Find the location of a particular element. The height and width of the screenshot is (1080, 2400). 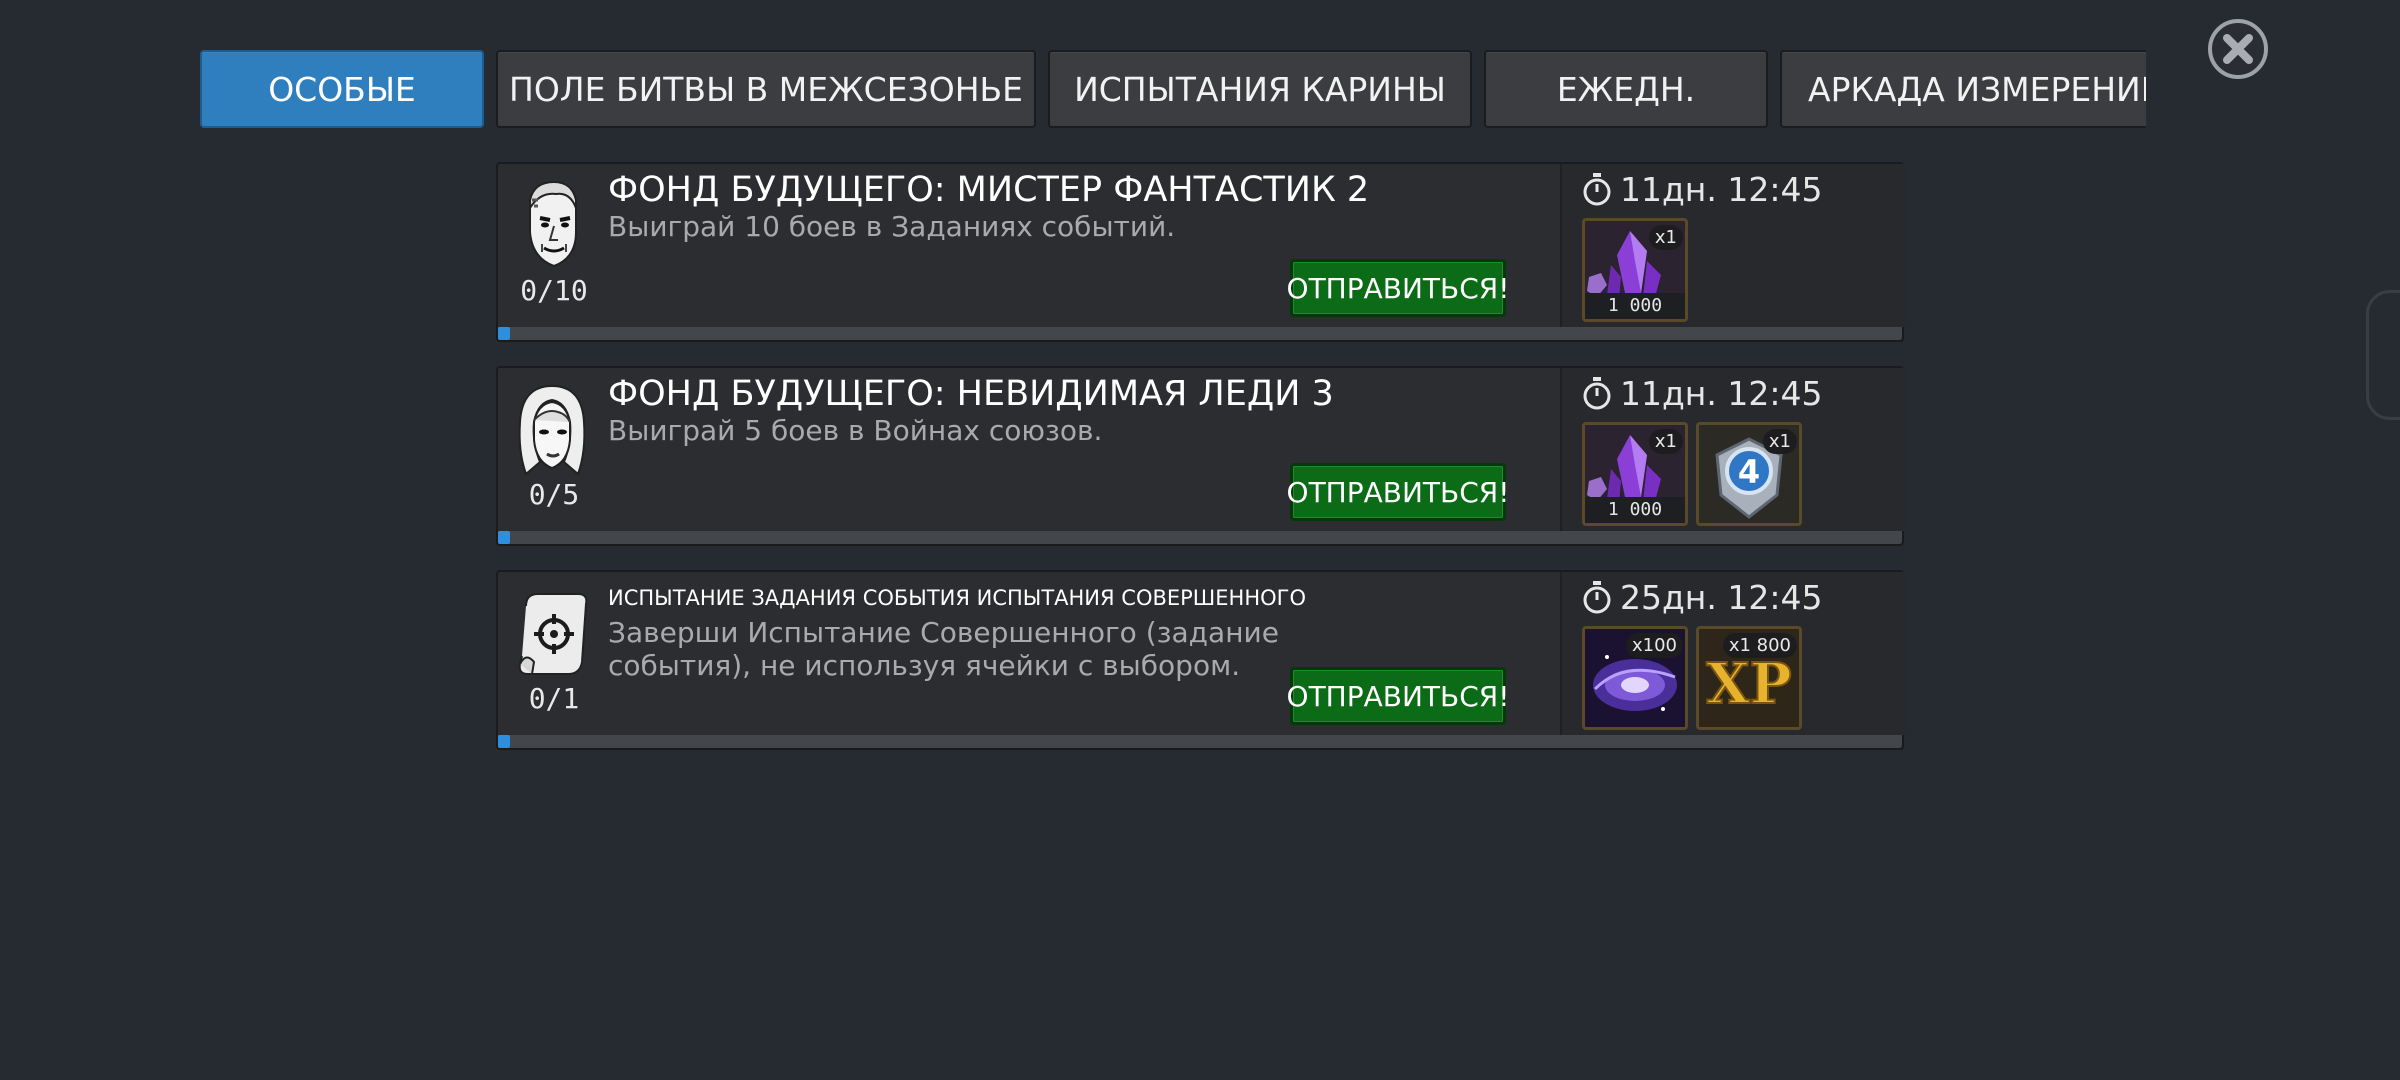

quest-title: ФОНД БУДУЩЕГО: МИСТЕР ФАНТАСТИК 2 is located at coordinates (989, 190).